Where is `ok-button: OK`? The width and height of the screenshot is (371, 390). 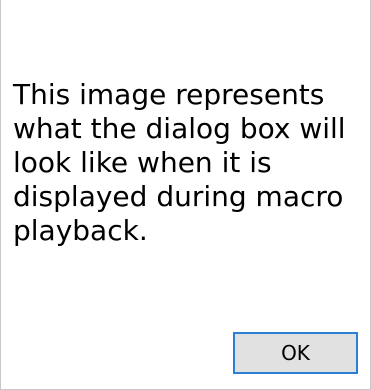
ok-button: OK is located at coordinates (295, 353).